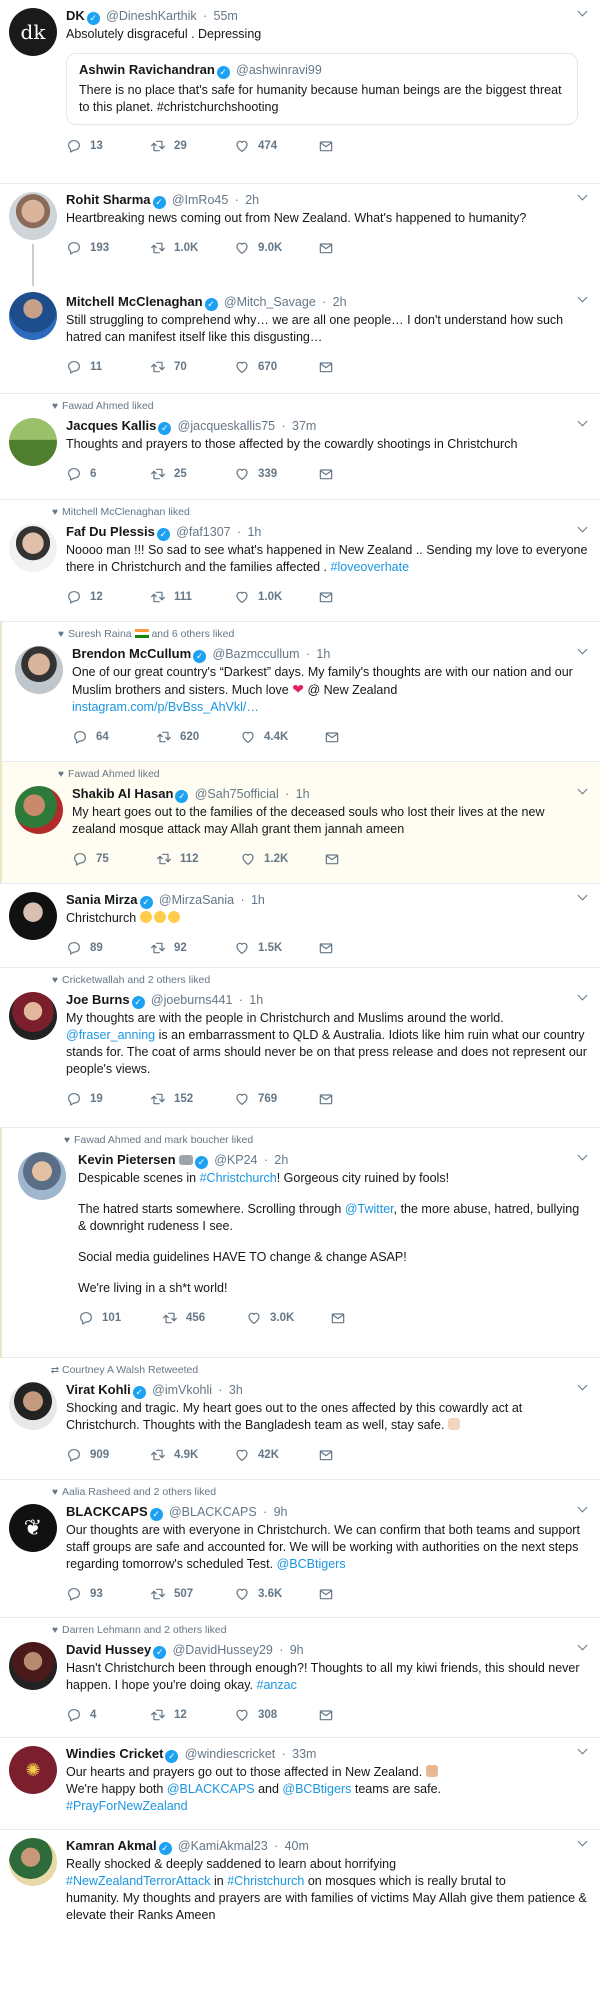 The width and height of the screenshot is (600, 2000). Describe the element at coordinates (108, 1594) in the screenshot. I see `reply-button: 93` at that location.